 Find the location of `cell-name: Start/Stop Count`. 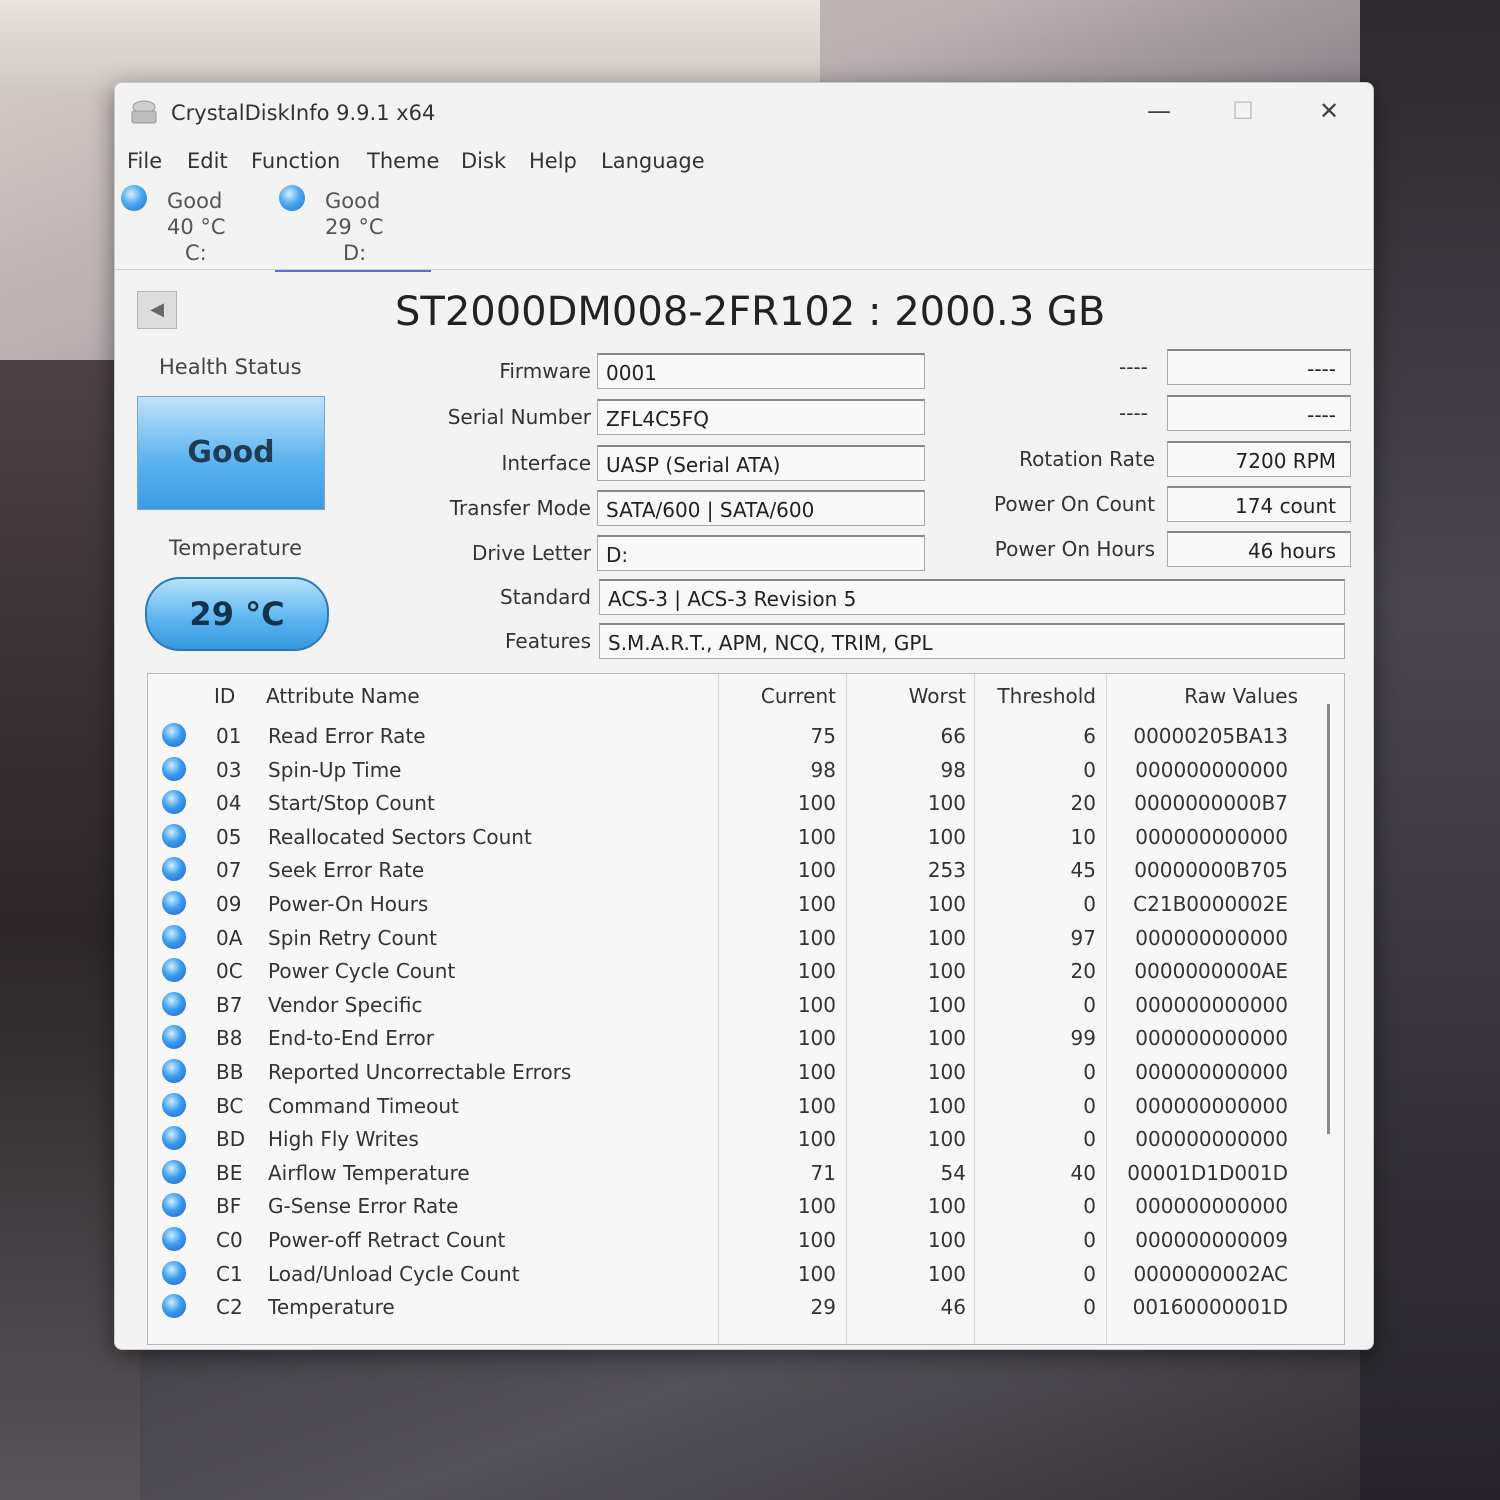

cell-name: Start/Stop Count is located at coordinates (351, 803).